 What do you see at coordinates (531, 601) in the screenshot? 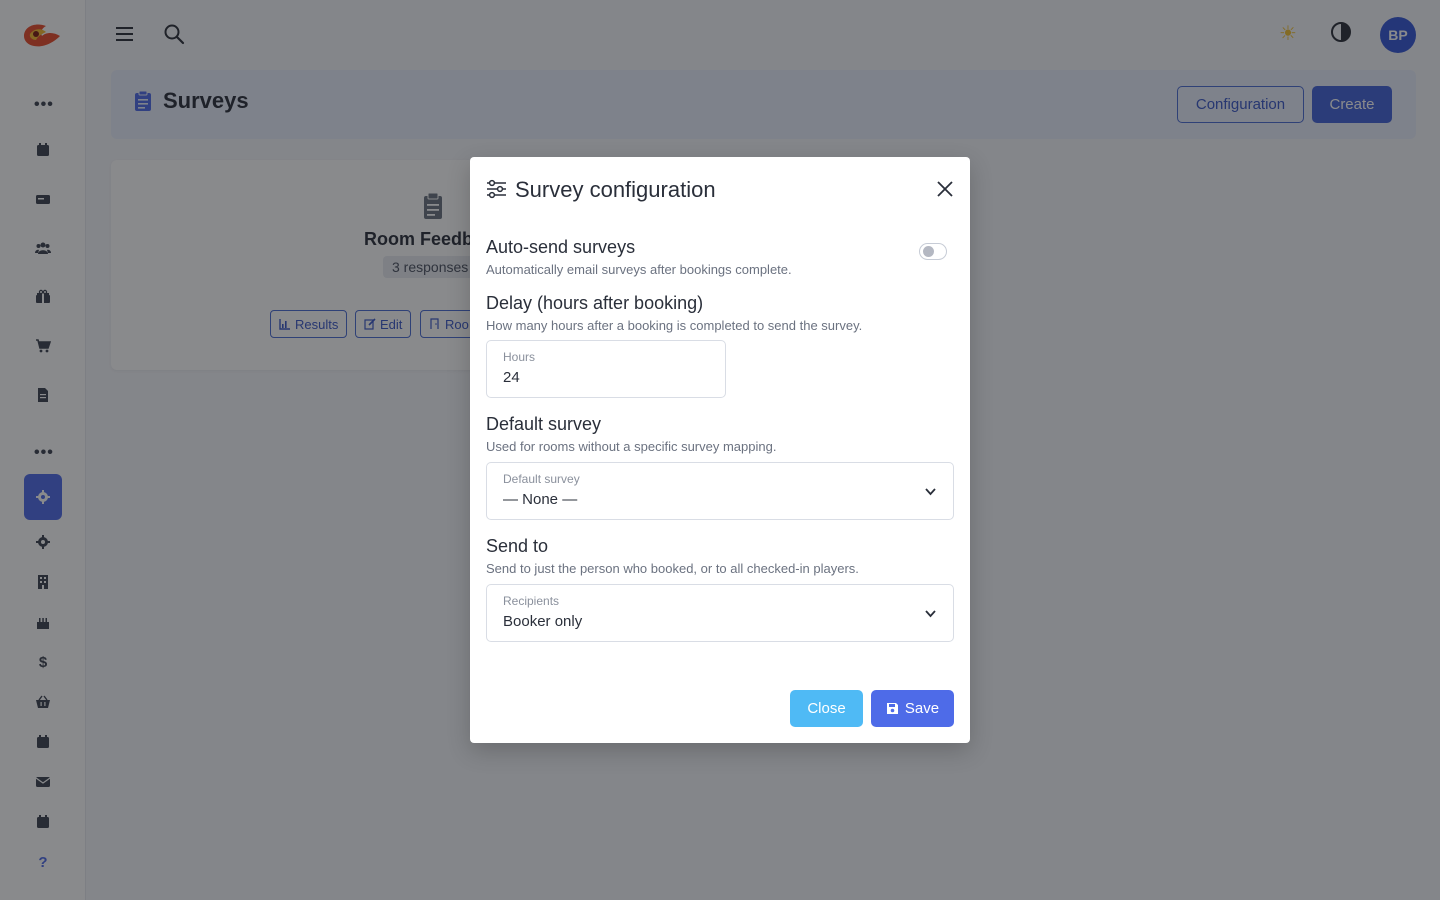
I see `recipients-label: Recipients` at bounding box center [531, 601].